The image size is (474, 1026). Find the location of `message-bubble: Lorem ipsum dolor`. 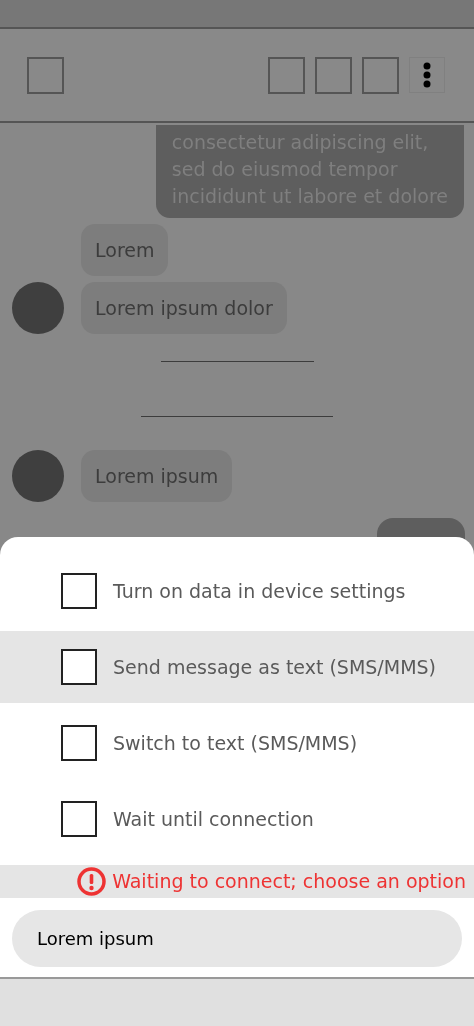

message-bubble: Lorem ipsum dolor is located at coordinates (184, 308).